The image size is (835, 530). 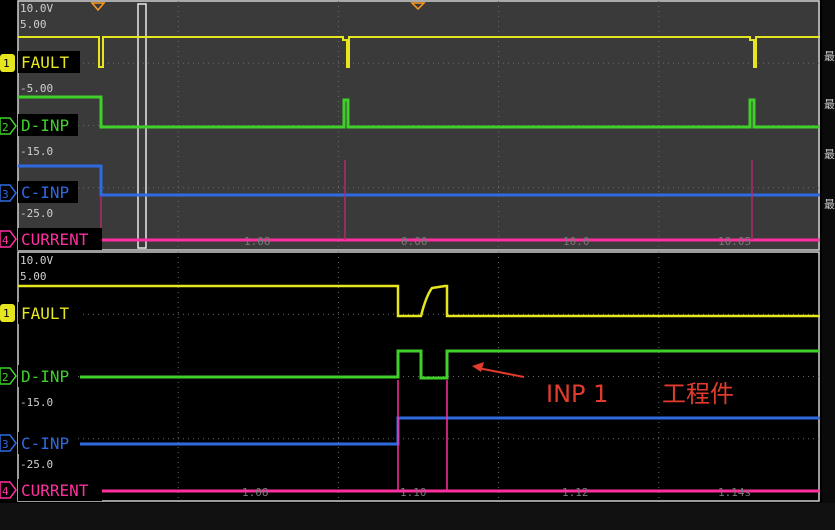 I want to click on top-label-fault: FAULT, so click(x=45, y=62).